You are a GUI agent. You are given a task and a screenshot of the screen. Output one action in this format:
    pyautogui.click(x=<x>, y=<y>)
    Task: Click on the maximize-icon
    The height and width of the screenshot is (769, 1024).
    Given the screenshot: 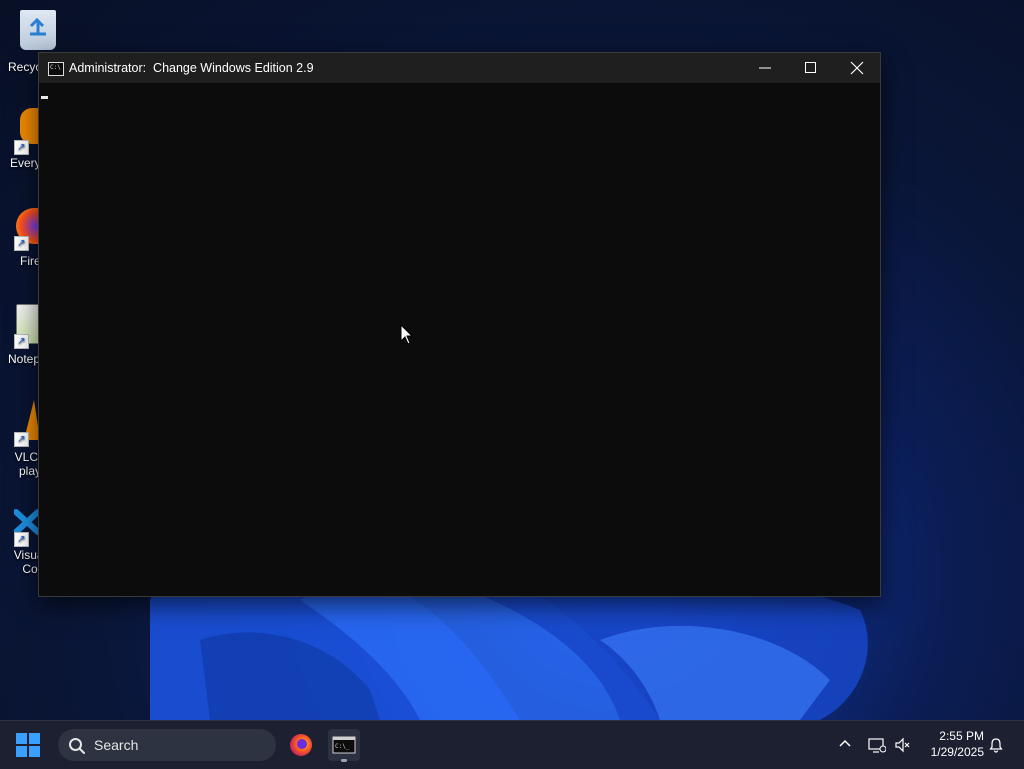 What is the action you would take?
    pyautogui.click(x=810, y=67)
    